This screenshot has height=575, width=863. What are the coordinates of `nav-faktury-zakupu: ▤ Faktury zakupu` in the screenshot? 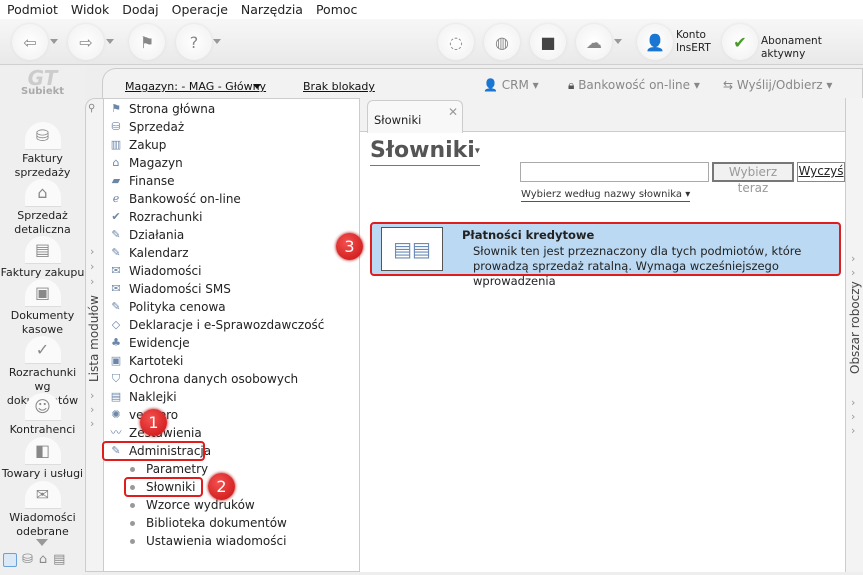 It's located at (42, 258).